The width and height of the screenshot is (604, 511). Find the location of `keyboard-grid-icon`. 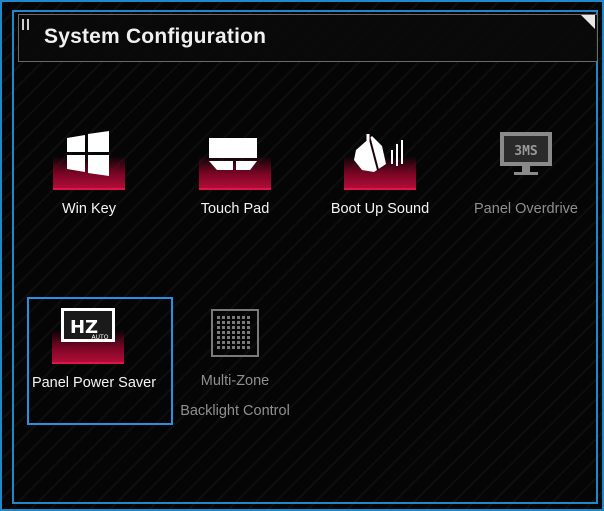

keyboard-grid-icon is located at coordinates (235, 333).